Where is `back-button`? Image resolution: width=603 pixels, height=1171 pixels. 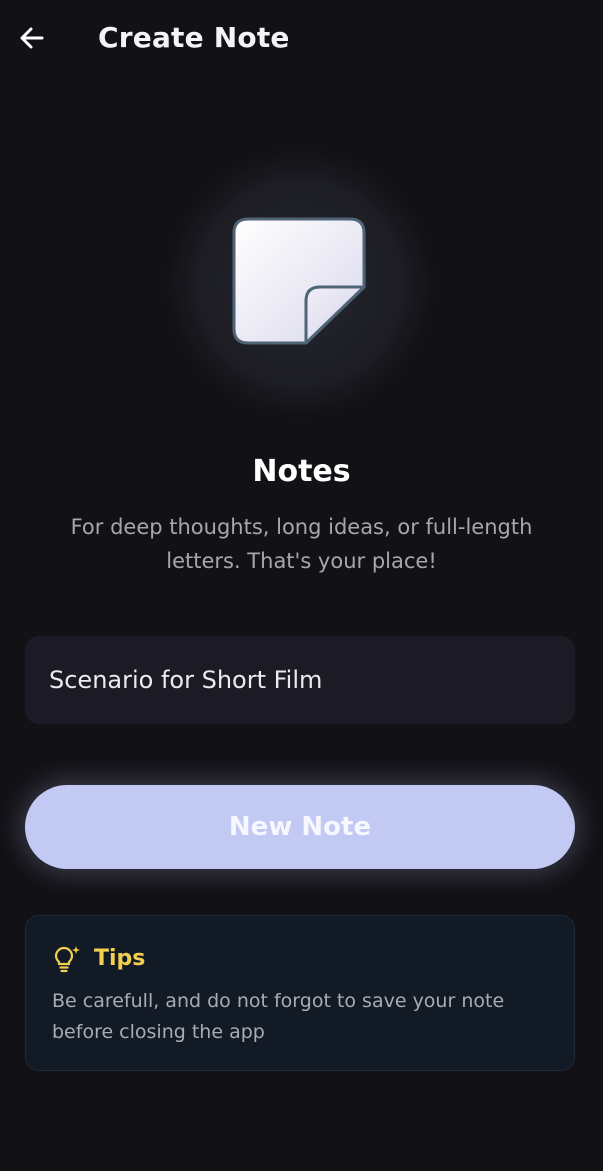
back-button is located at coordinates (32, 38).